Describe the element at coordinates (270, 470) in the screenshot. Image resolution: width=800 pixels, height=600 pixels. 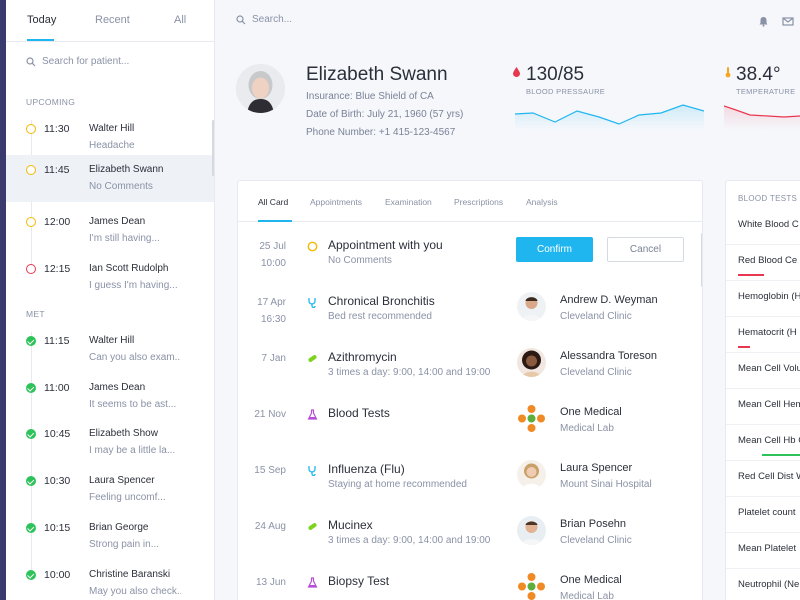
I see `row-date: 15 Sep` at that location.